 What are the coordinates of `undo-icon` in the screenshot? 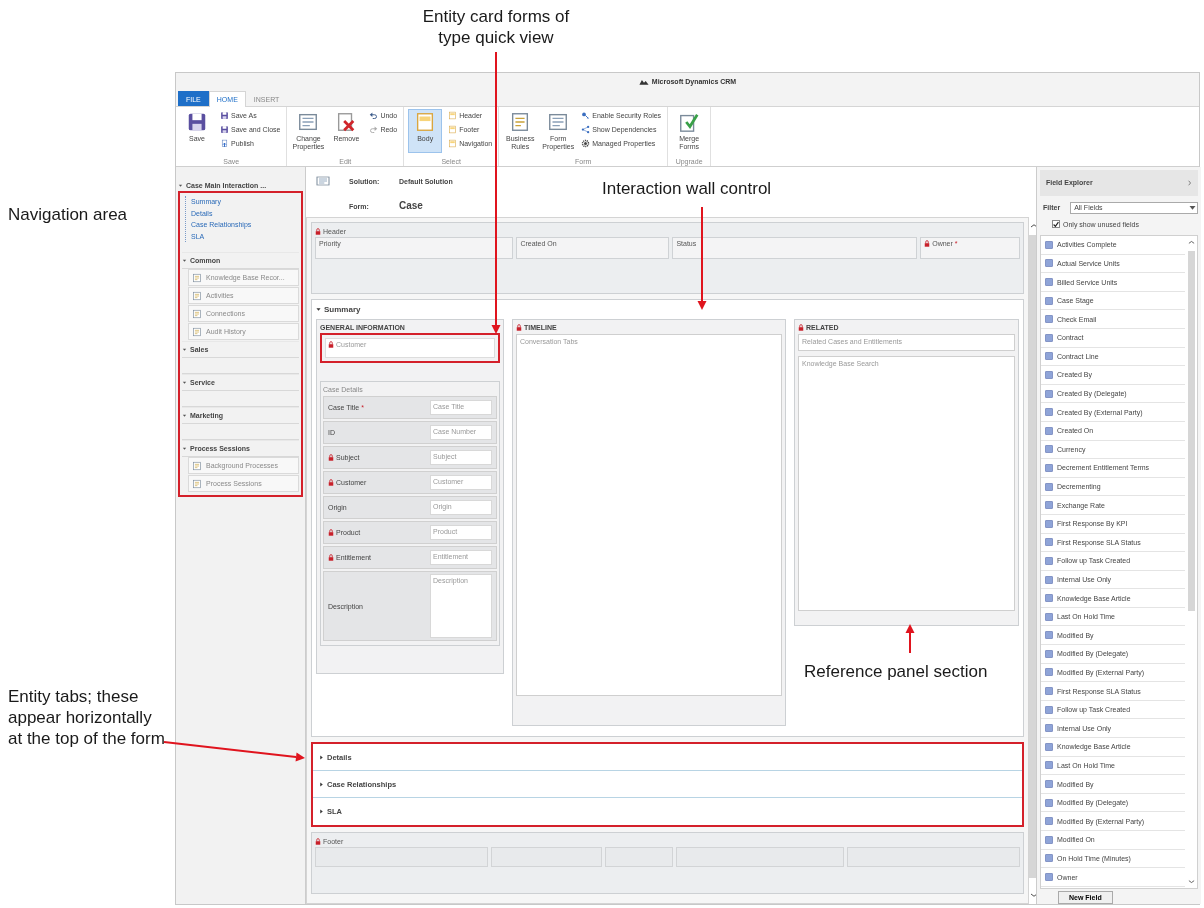 It's located at (374, 115).